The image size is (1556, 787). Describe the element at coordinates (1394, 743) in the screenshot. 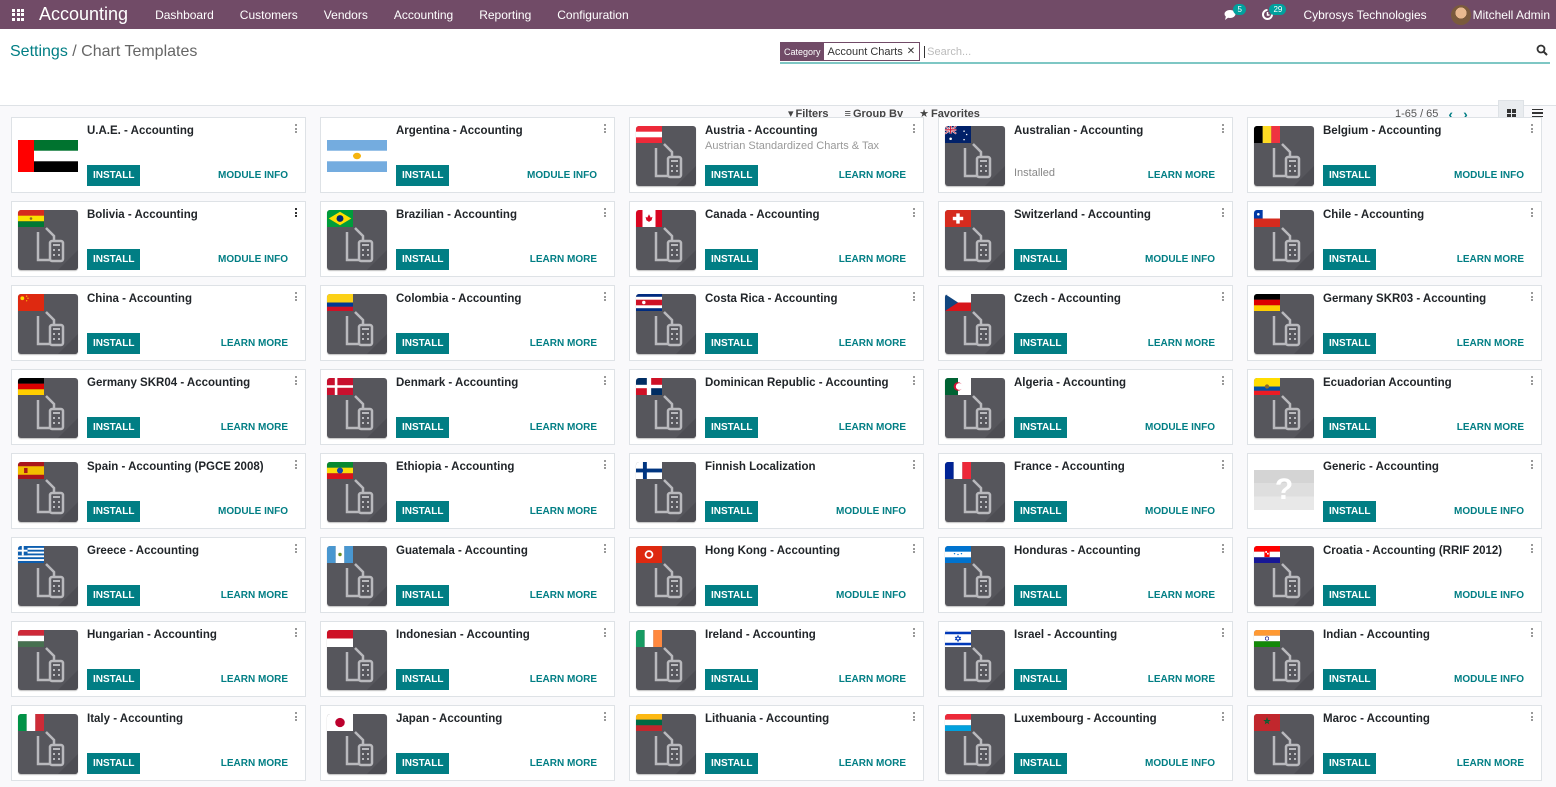

I see `module-card: Maroc - Accounting INSTALL LEARN MORE` at that location.